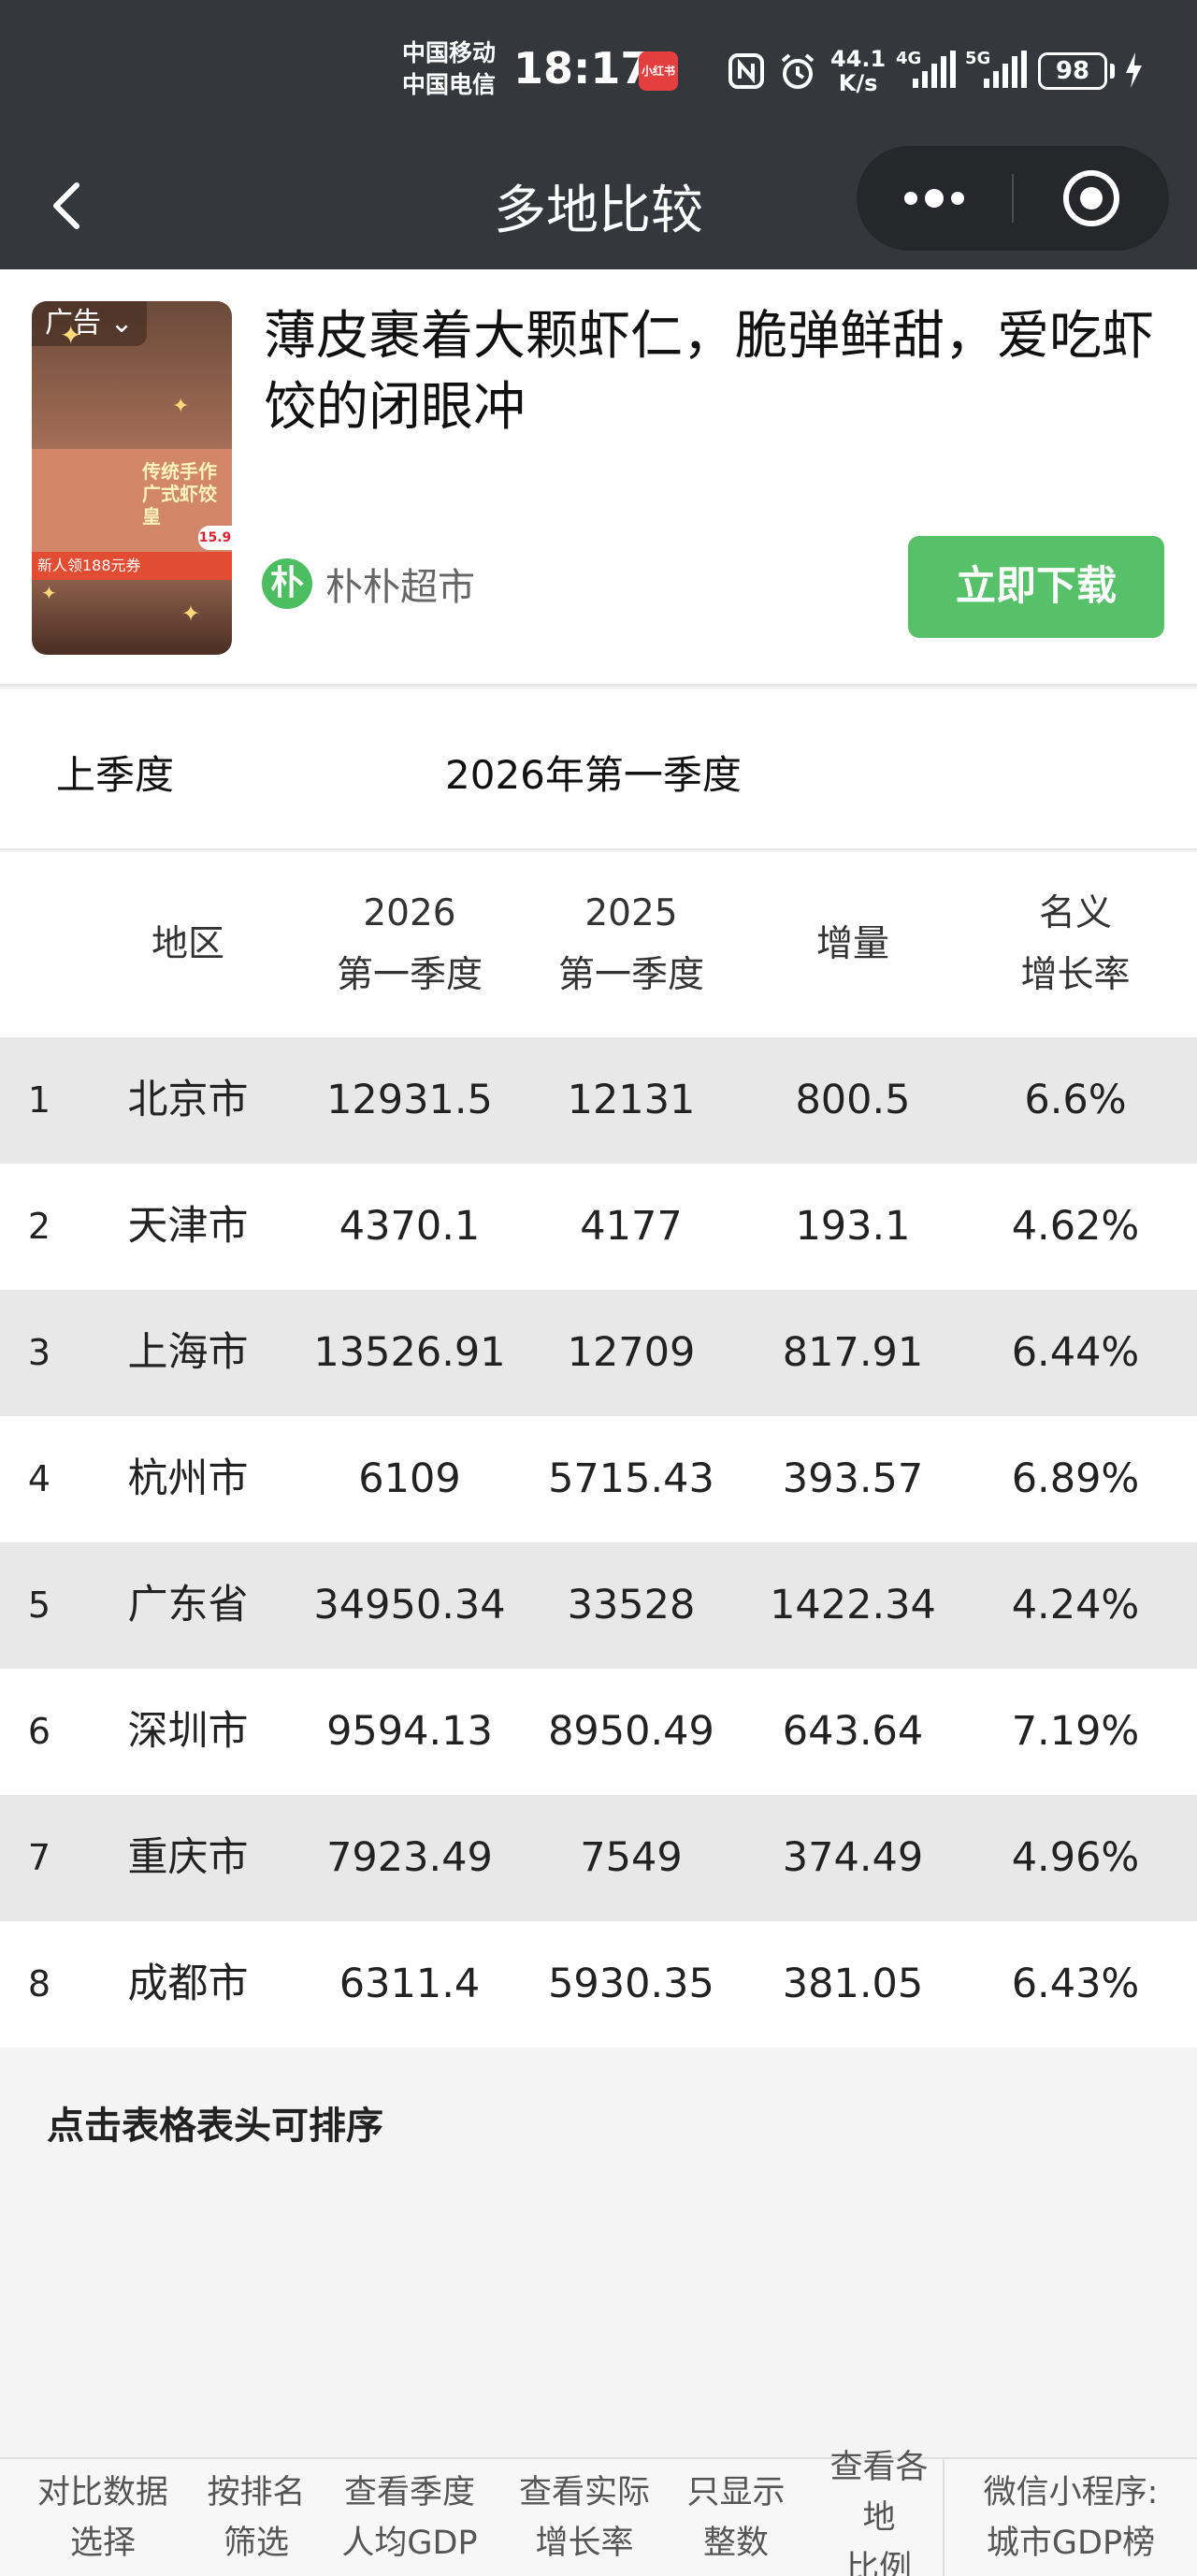 The width and height of the screenshot is (1197, 2576). Describe the element at coordinates (631, 1605) in the screenshot. I see `gdp-2025-cell: 33528` at that location.